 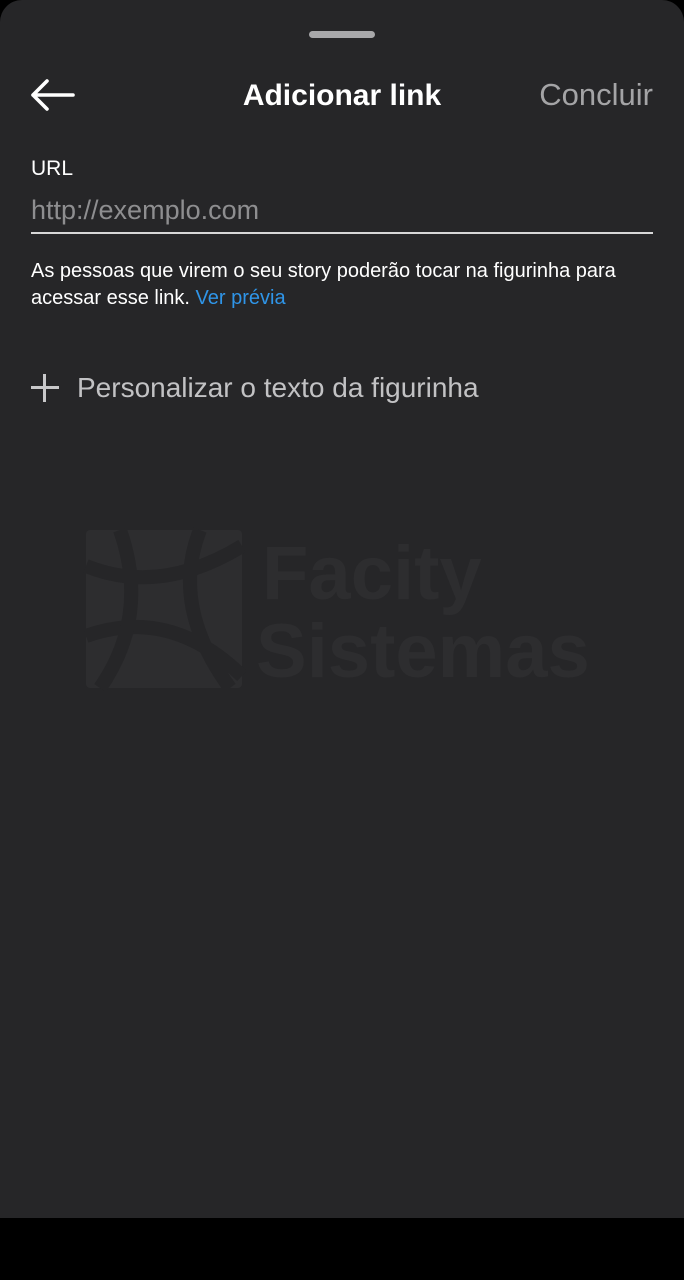 I want to click on customize-sticker-text-label: Personalizar o texto da figurinha, so click(x=278, y=387).